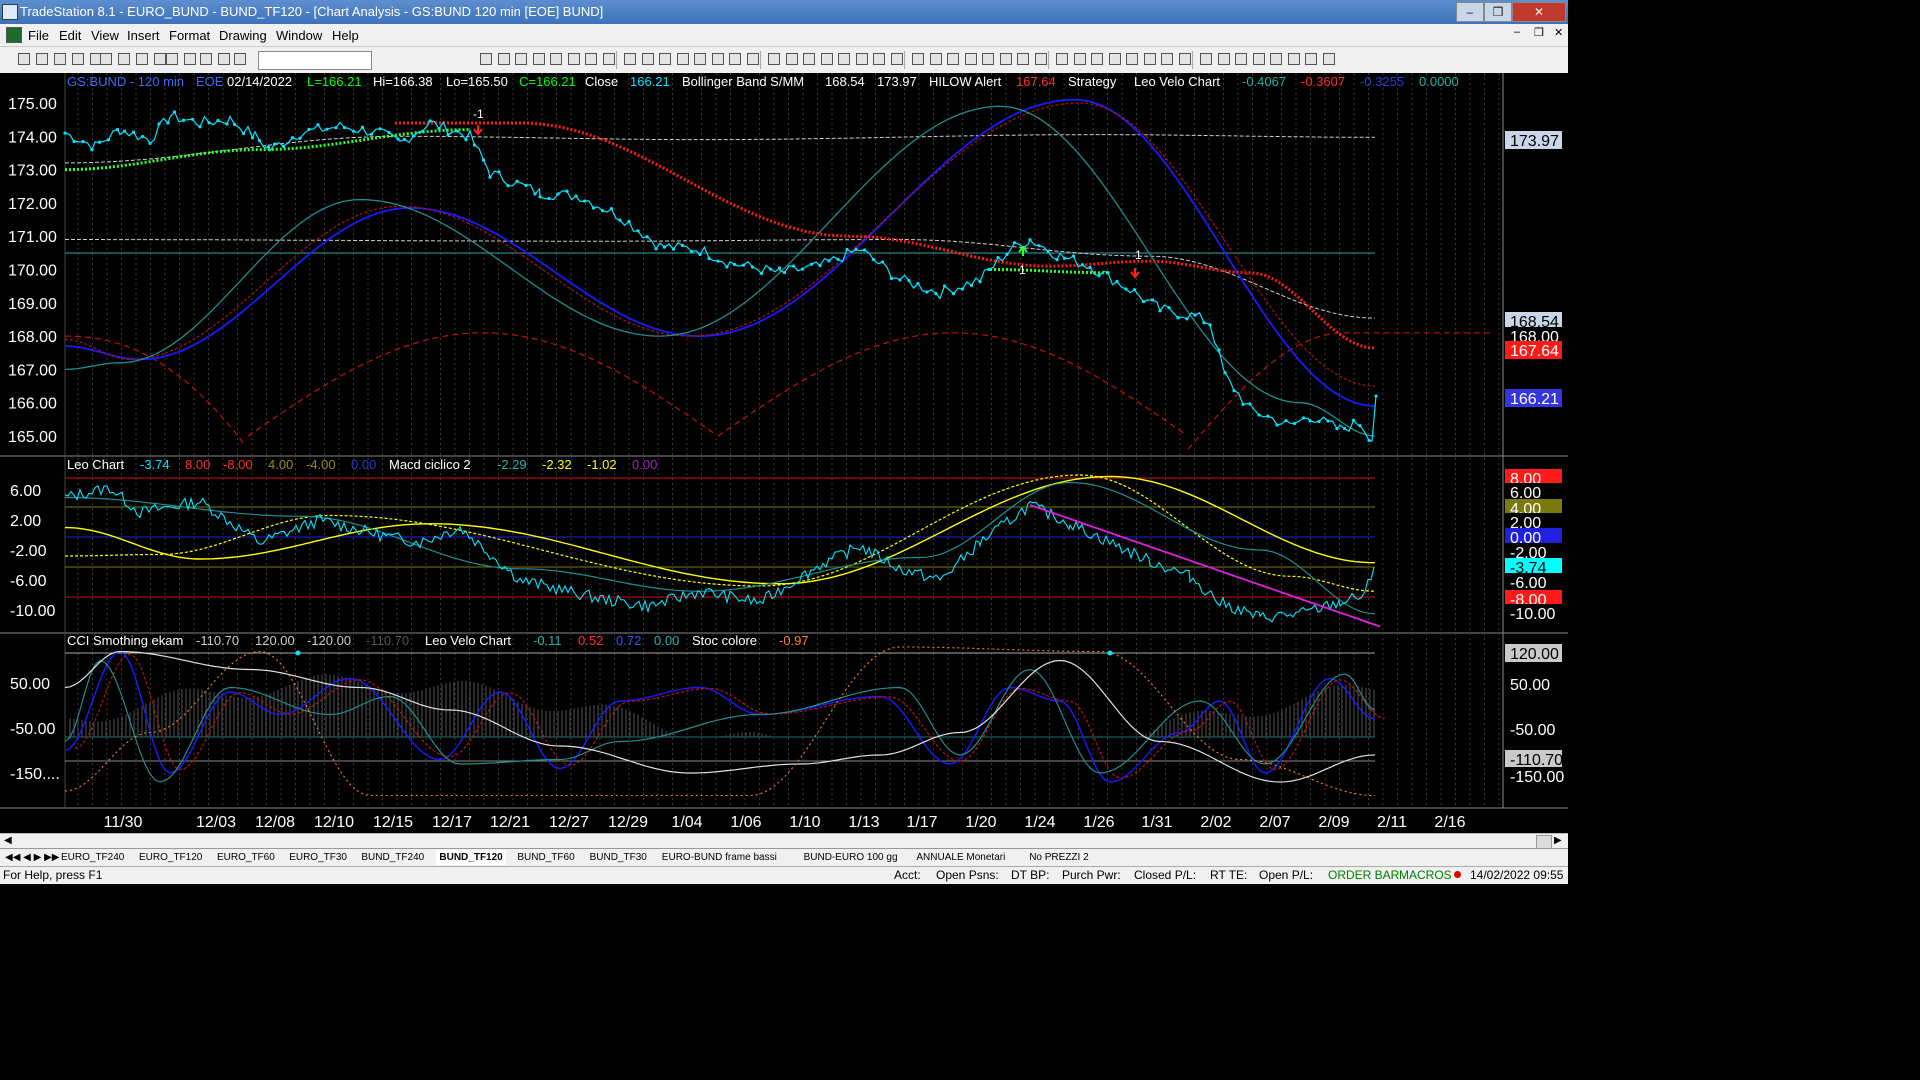  Describe the element at coordinates (1539, 32) in the screenshot. I see `mdi-restore-button: ❒` at that location.